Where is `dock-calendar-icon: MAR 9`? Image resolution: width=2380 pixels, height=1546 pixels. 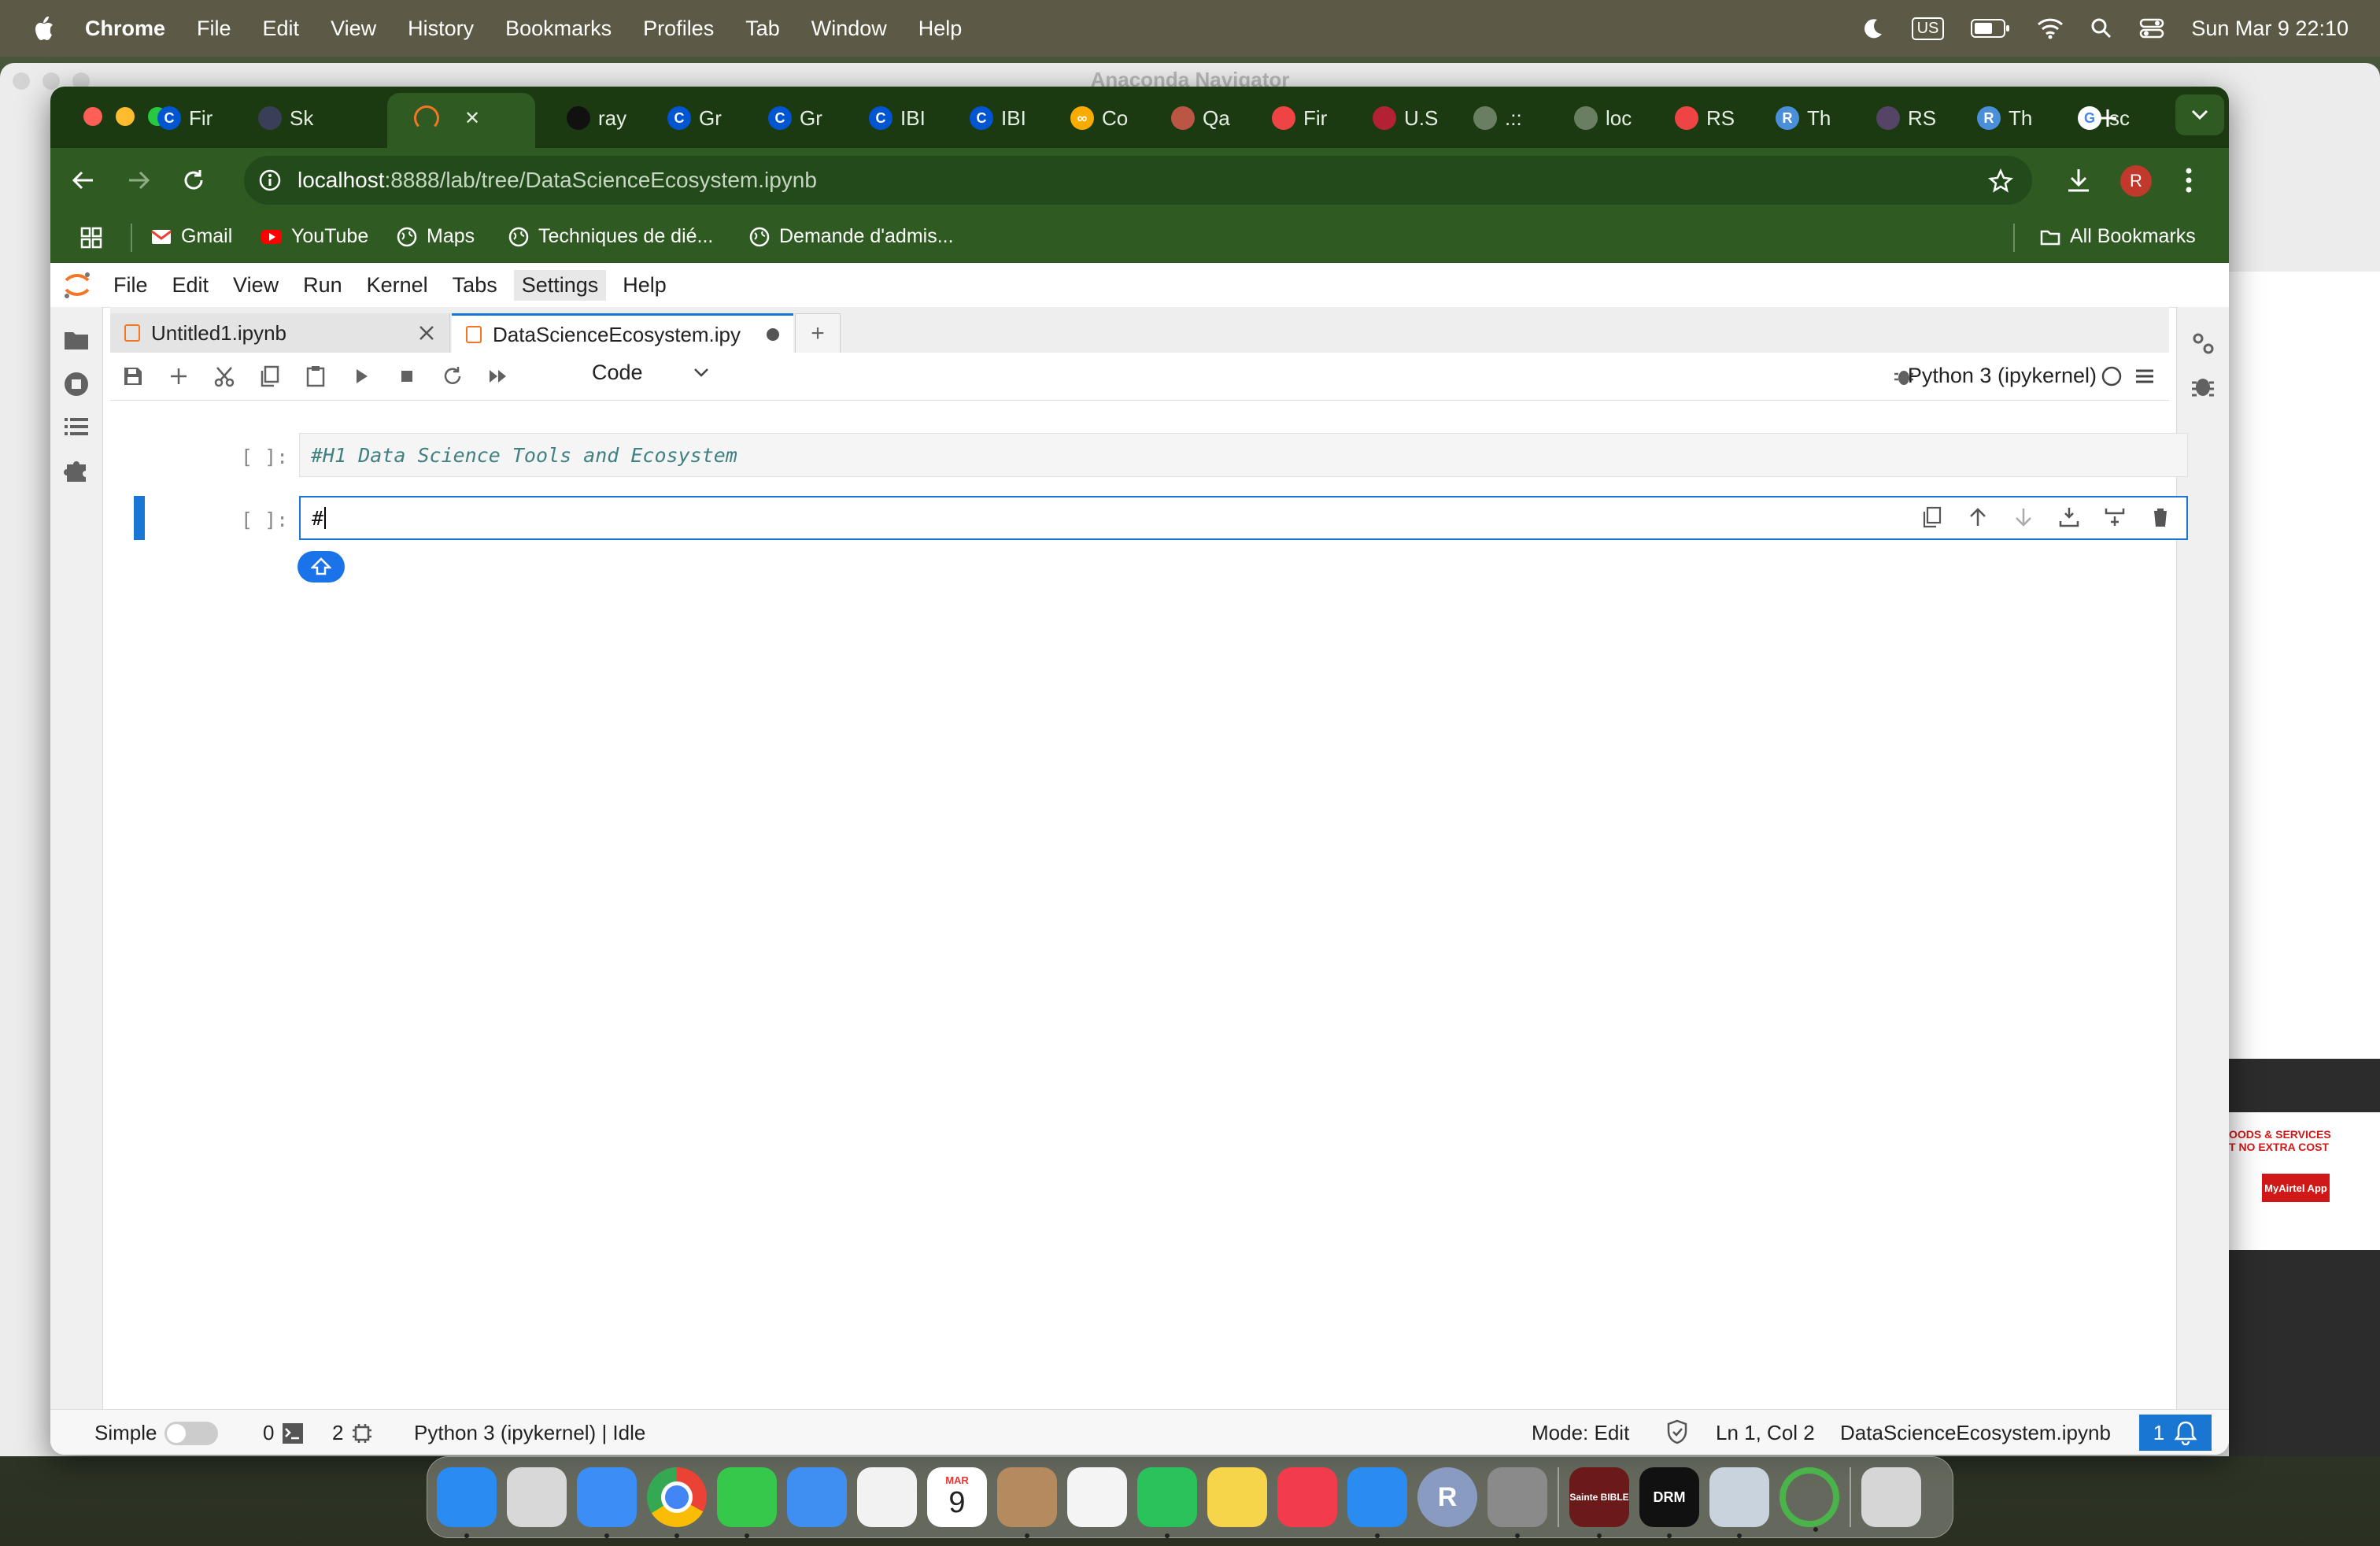
dock-calendar-icon: MAR 9 is located at coordinates (957, 1497).